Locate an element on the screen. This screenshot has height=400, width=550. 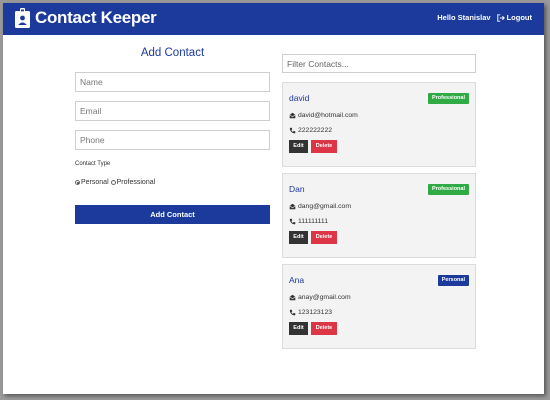
contact-type-label: Contact Type is located at coordinates (93, 164).